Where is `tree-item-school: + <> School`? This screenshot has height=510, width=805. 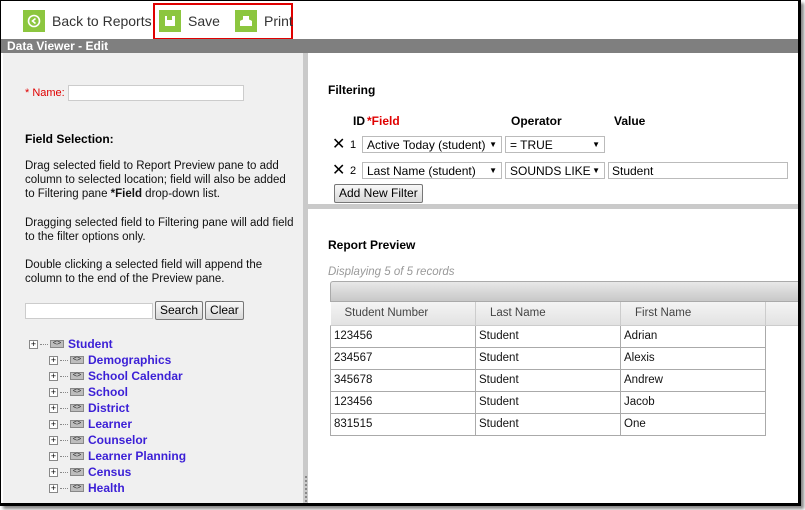
tree-item-school: + <> School is located at coordinates (107, 392).